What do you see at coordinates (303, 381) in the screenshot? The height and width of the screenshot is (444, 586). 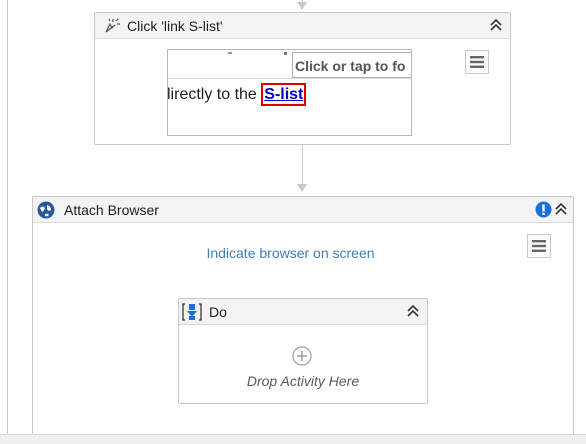 I see `drop-activity-hint: Drop Activity Here` at bounding box center [303, 381].